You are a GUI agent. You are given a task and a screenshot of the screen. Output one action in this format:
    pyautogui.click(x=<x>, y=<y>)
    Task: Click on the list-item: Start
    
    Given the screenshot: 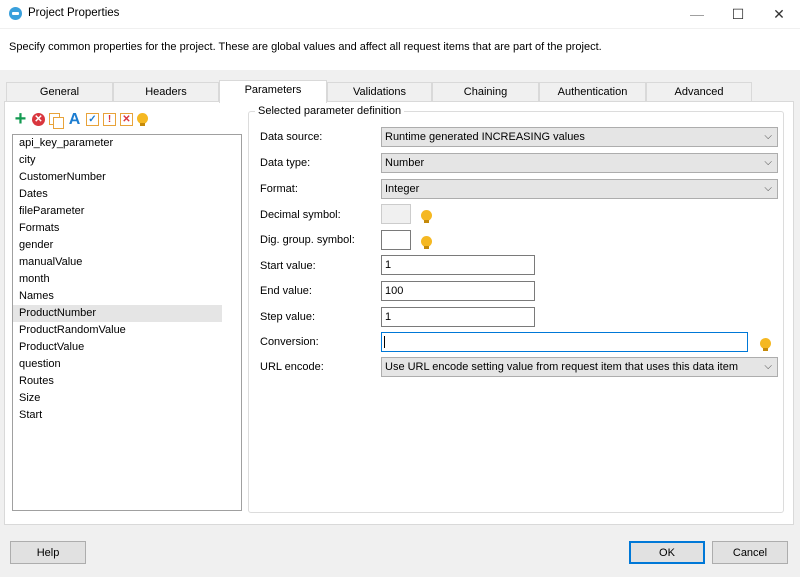 What is the action you would take?
    pyautogui.click(x=117, y=415)
    